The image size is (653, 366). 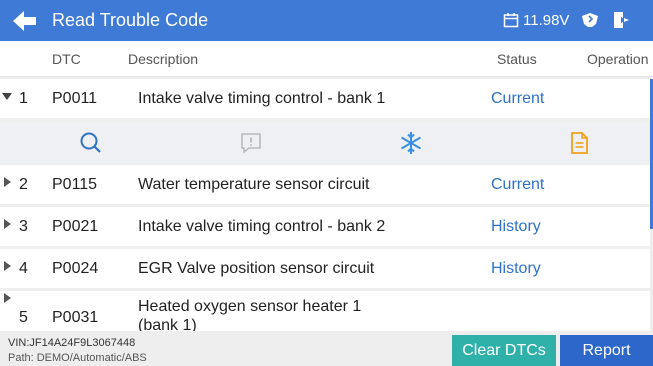 What do you see at coordinates (411, 143) in the screenshot?
I see `snowflake-icon` at bounding box center [411, 143].